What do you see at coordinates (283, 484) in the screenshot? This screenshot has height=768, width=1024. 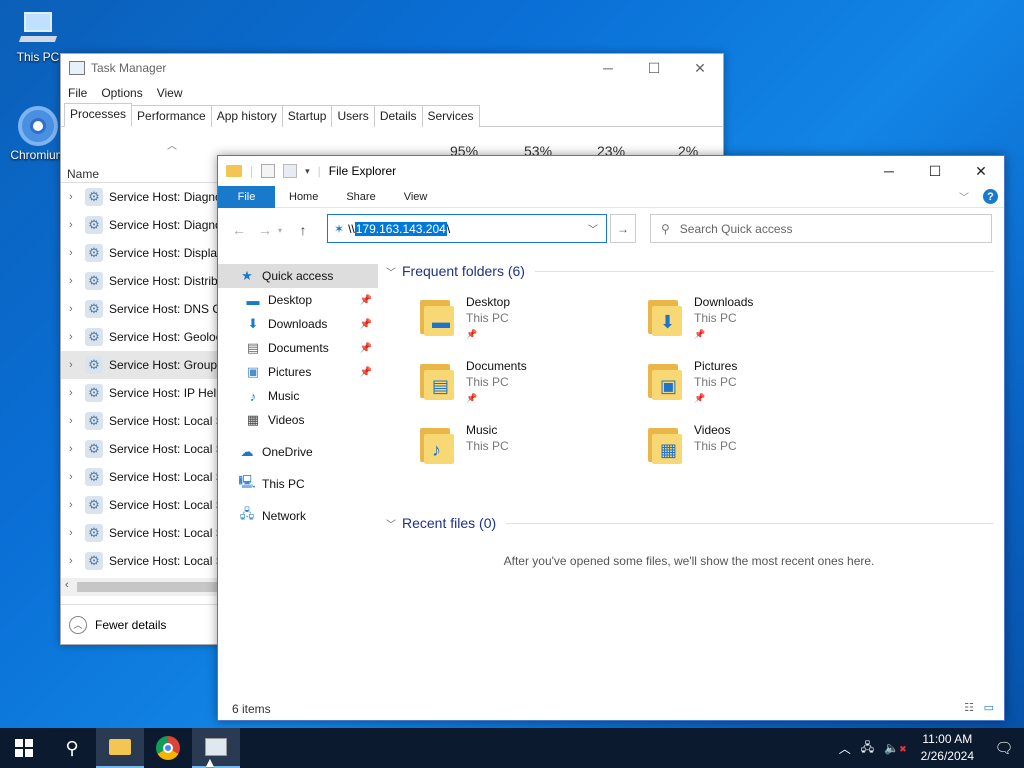 I see `nav-label: This PC` at bounding box center [283, 484].